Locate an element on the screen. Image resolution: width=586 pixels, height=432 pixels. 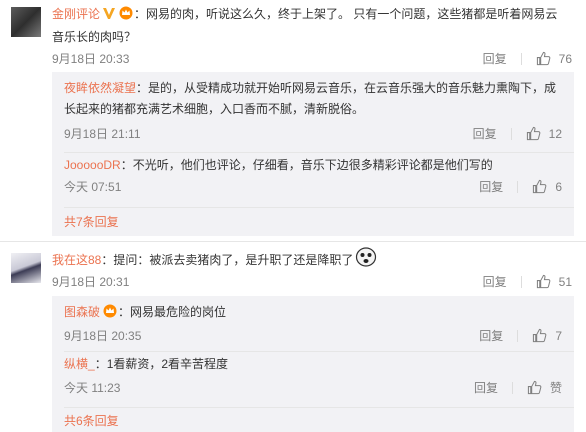
reply-body: ：1看薪资，2看辛苦程度 is located at coordinates (161, 364).